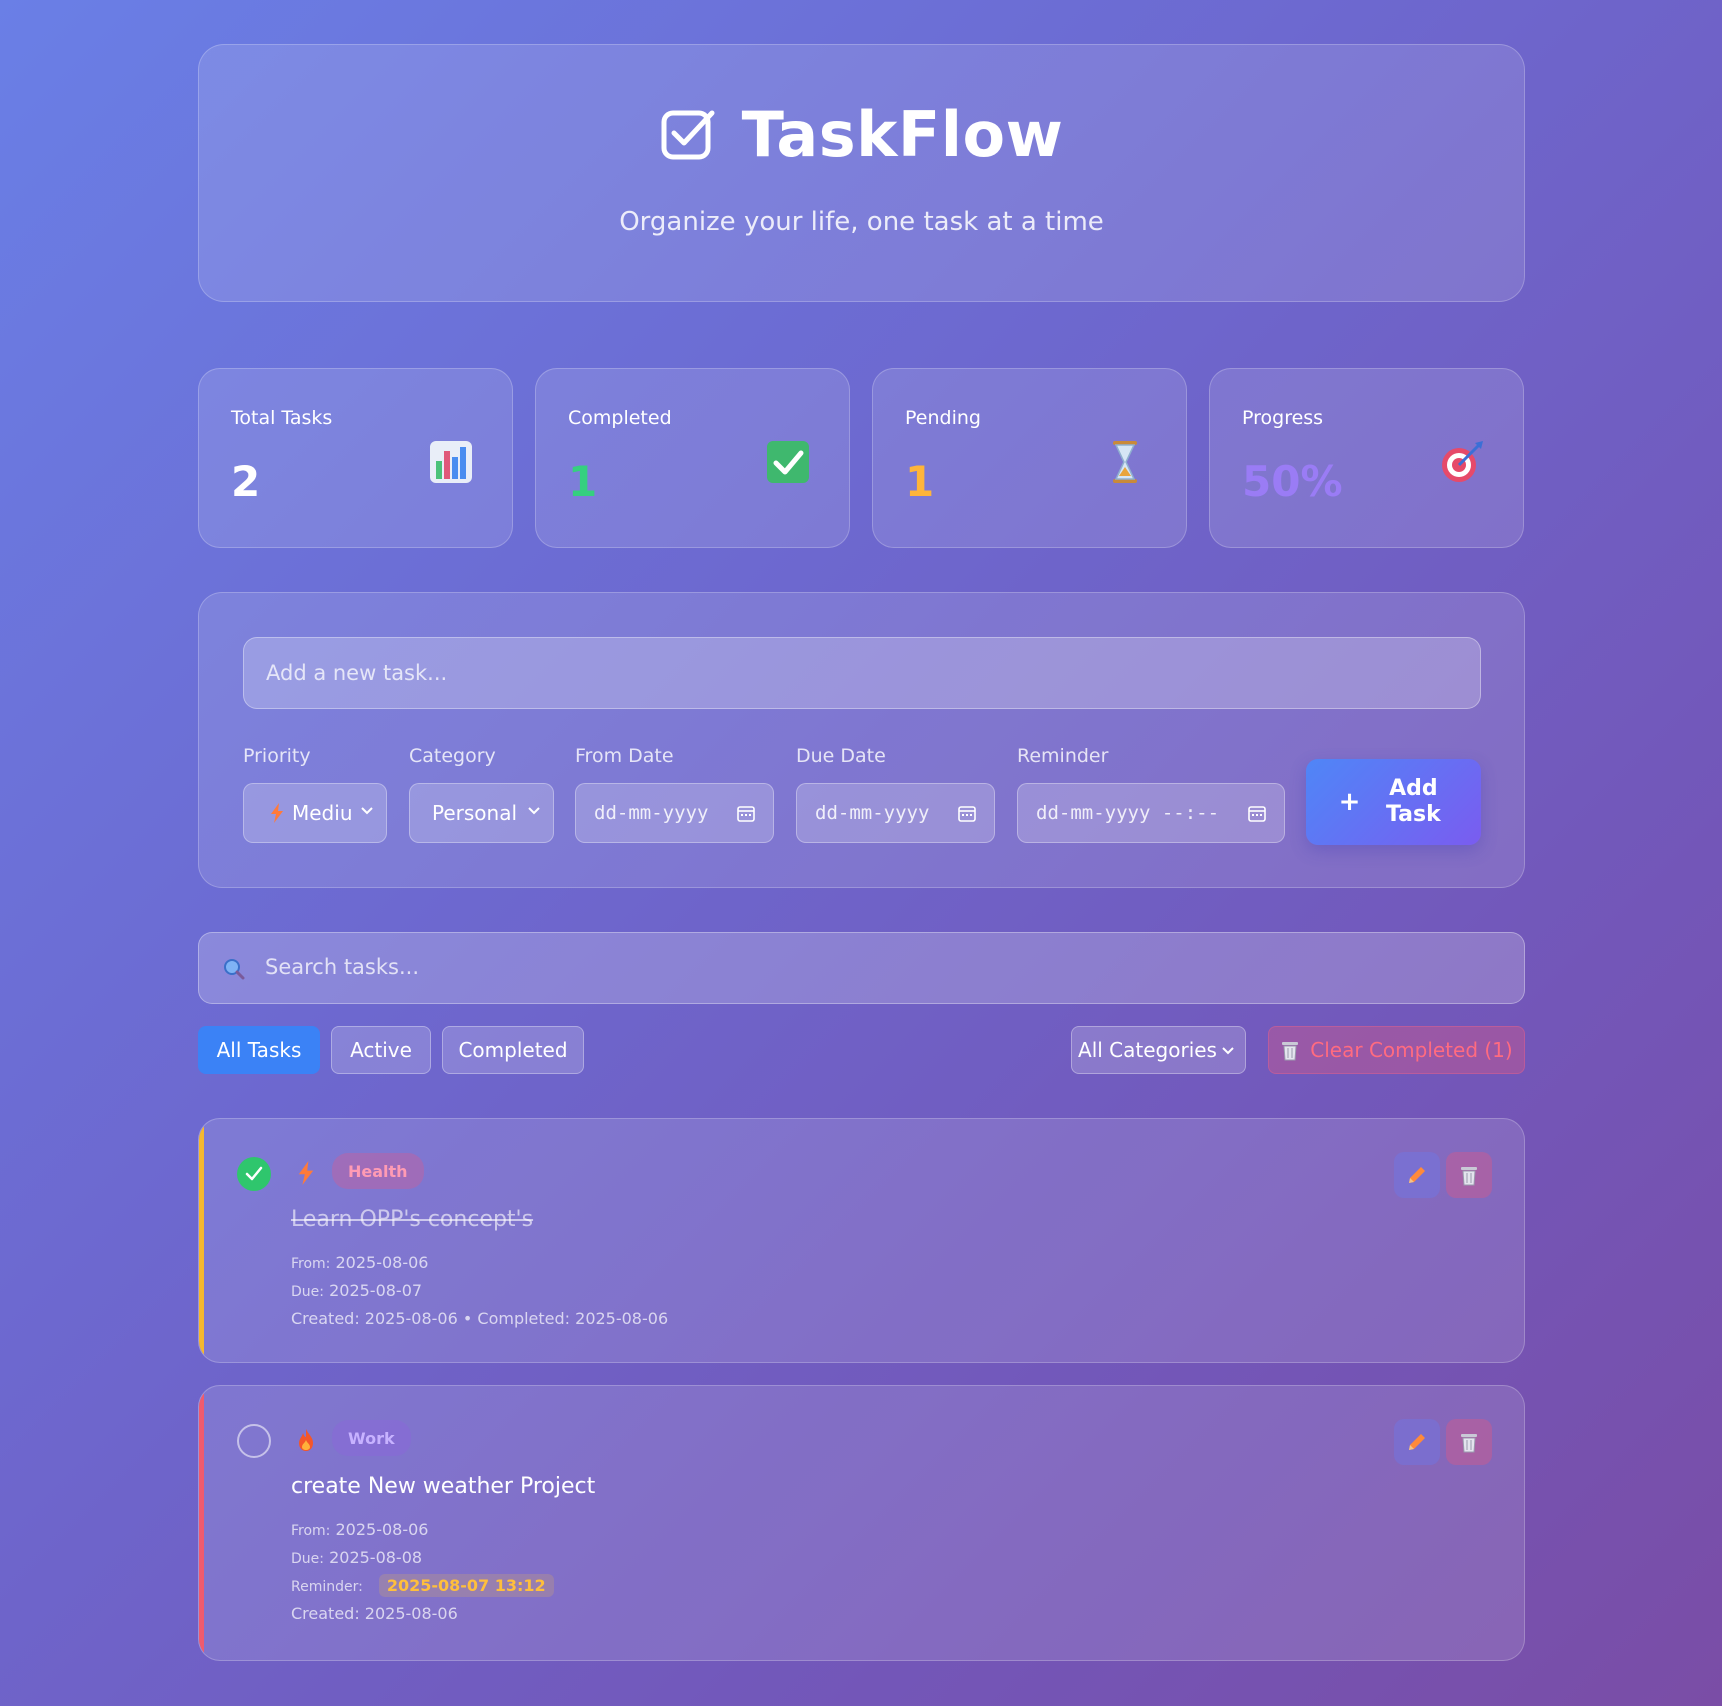 The image size is (1722, 1706). I want to click on stat-total-tasks: Total Tasks 2, so click(355, 458).